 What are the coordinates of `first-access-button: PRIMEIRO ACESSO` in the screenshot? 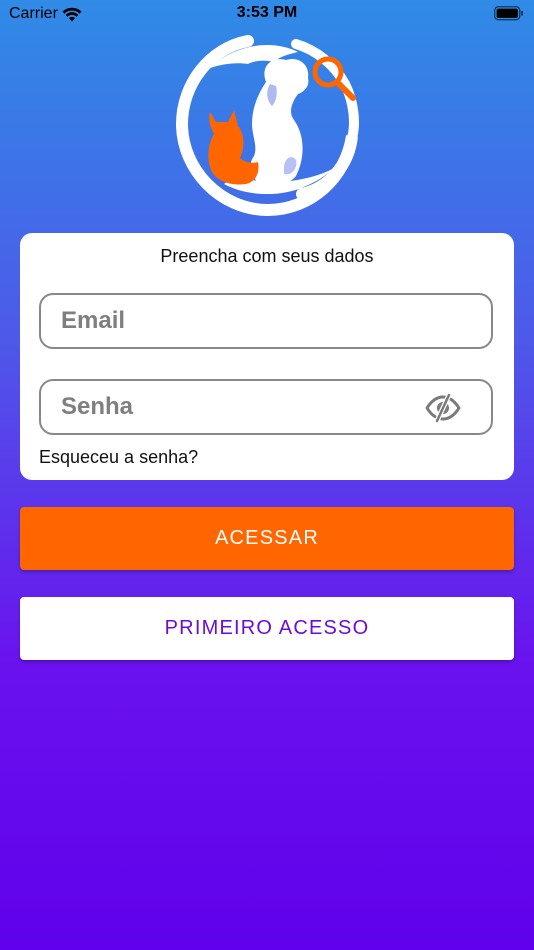 It's located at (267, 628).